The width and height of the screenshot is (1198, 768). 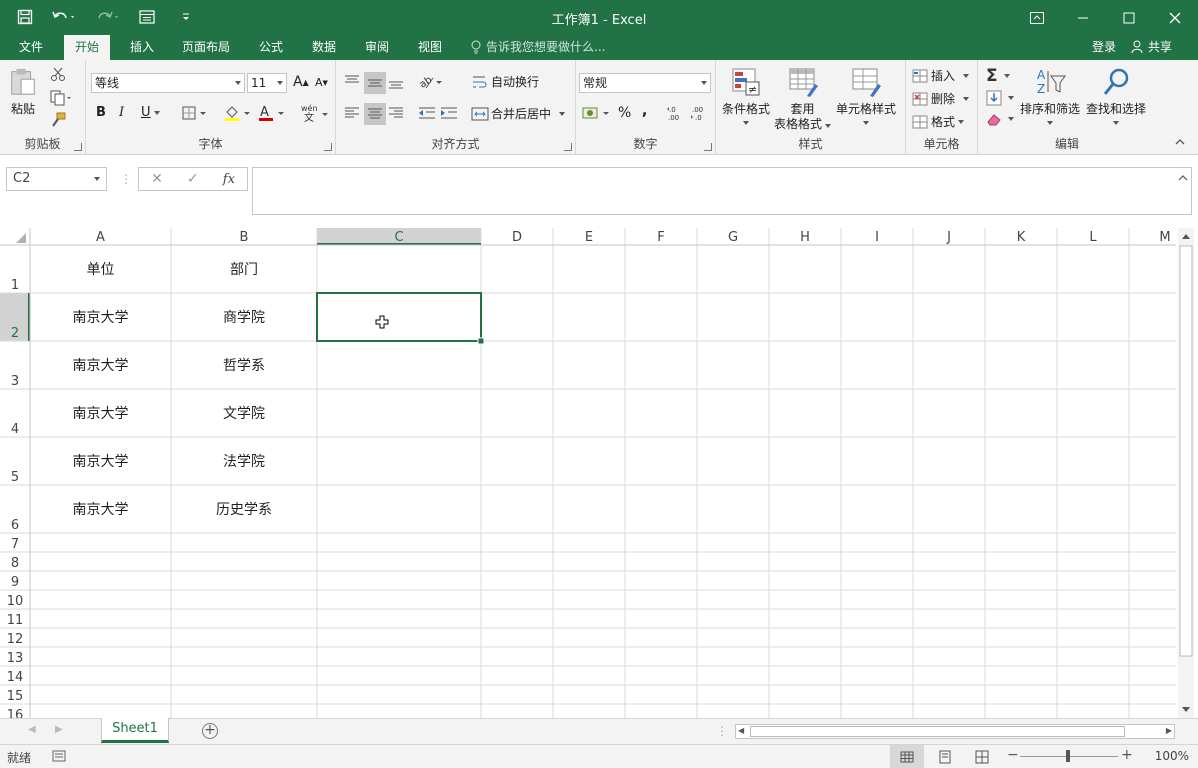 What do you see at coordinates (78, 147) in the screenshot?
I see `clipboard-launcher` at bounding box center [78, 147].